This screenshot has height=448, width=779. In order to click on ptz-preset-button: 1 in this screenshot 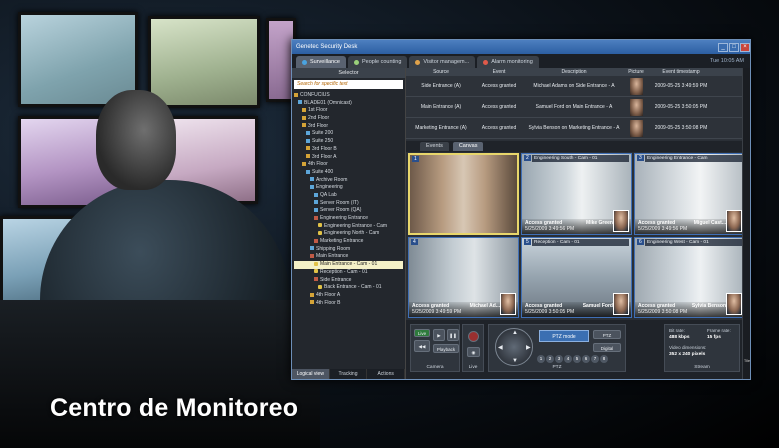, I will do `click(541, 359)`.